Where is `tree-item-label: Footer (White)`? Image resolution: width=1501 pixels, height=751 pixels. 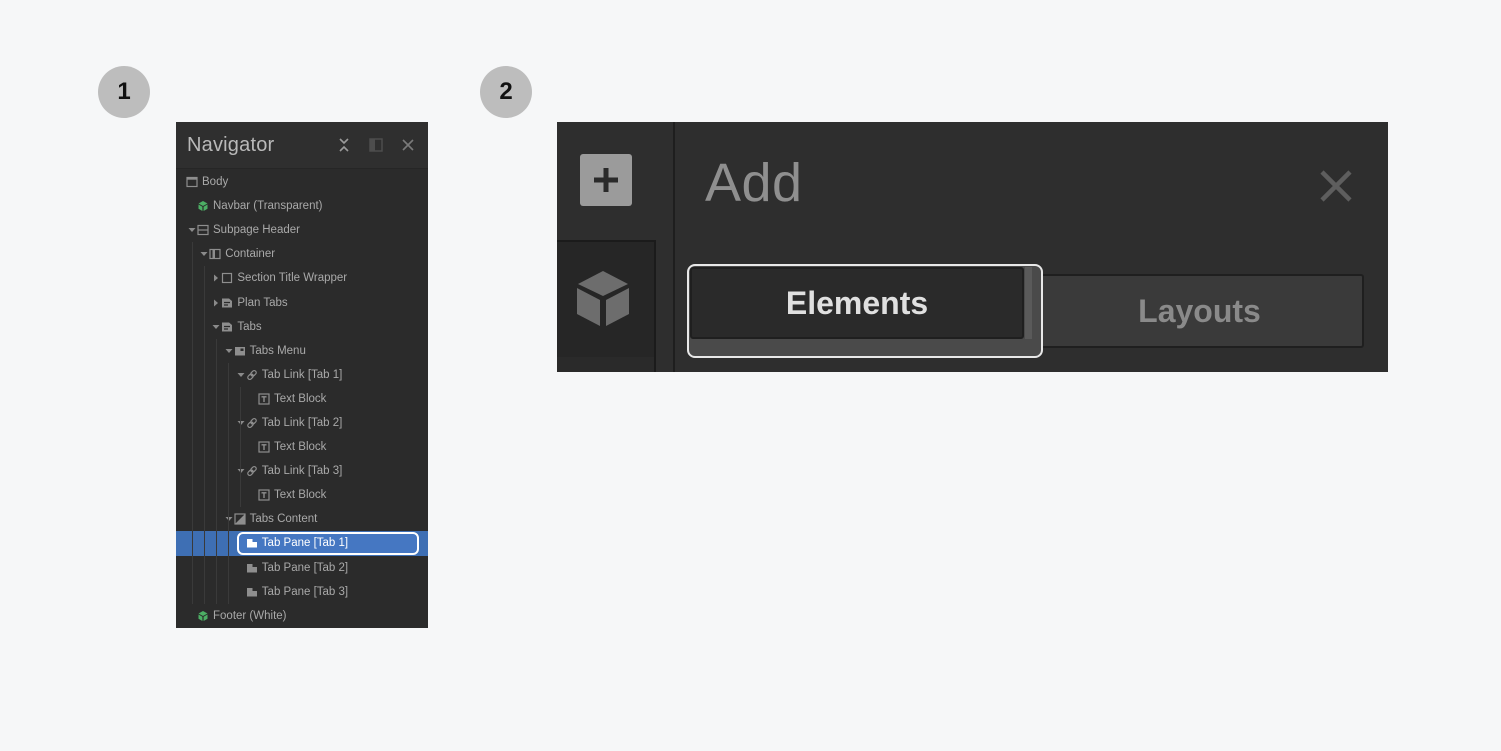
tree-item-label: Footer (White) is located at coordinates (250, 615).